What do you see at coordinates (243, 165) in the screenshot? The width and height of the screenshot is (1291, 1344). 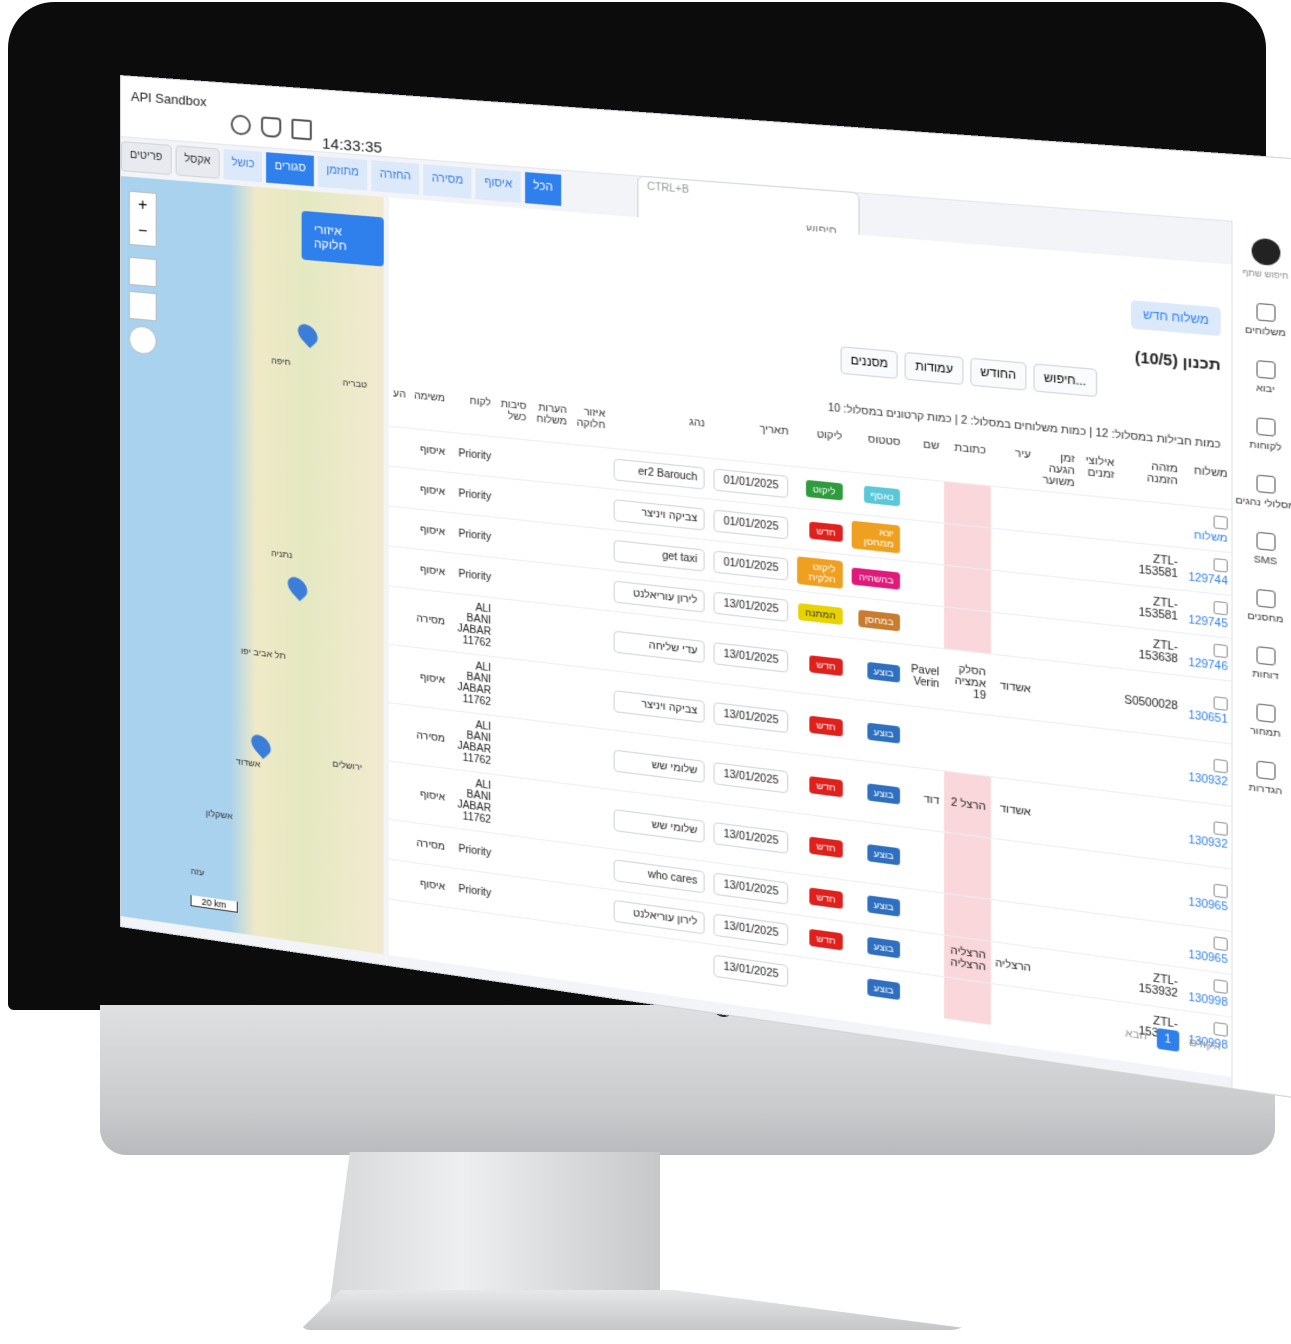 I see `tab-failed: כושל` at bounding box center [243, 165].